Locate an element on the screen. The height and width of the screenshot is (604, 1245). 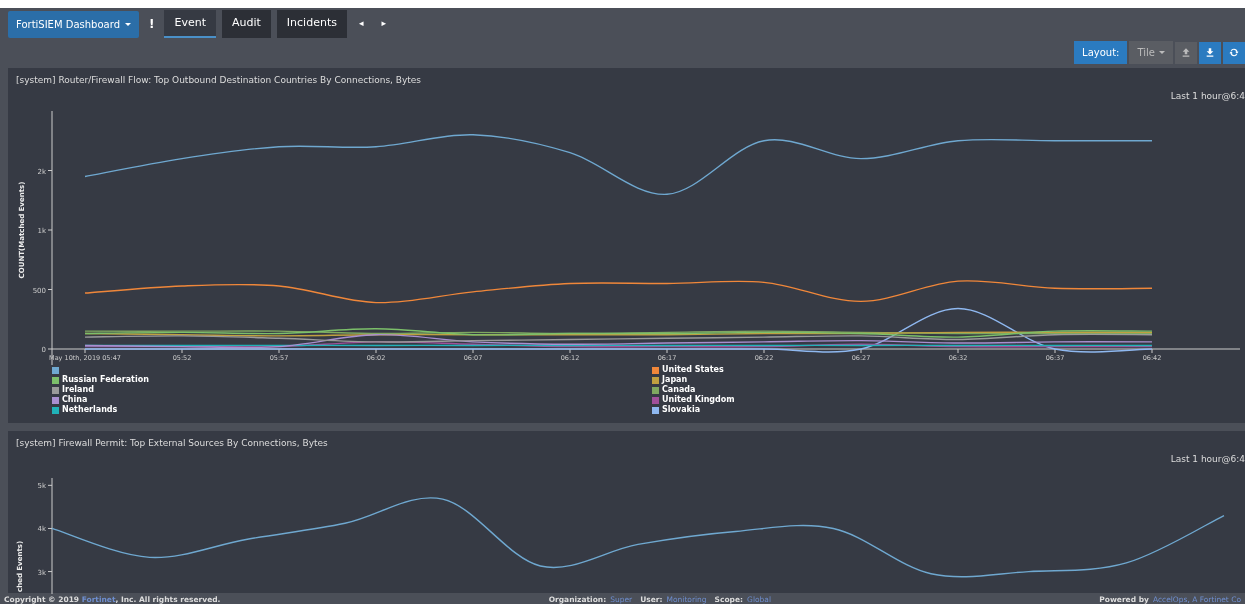
legend-label: Russian Federation is located at coordinates (105, 379).